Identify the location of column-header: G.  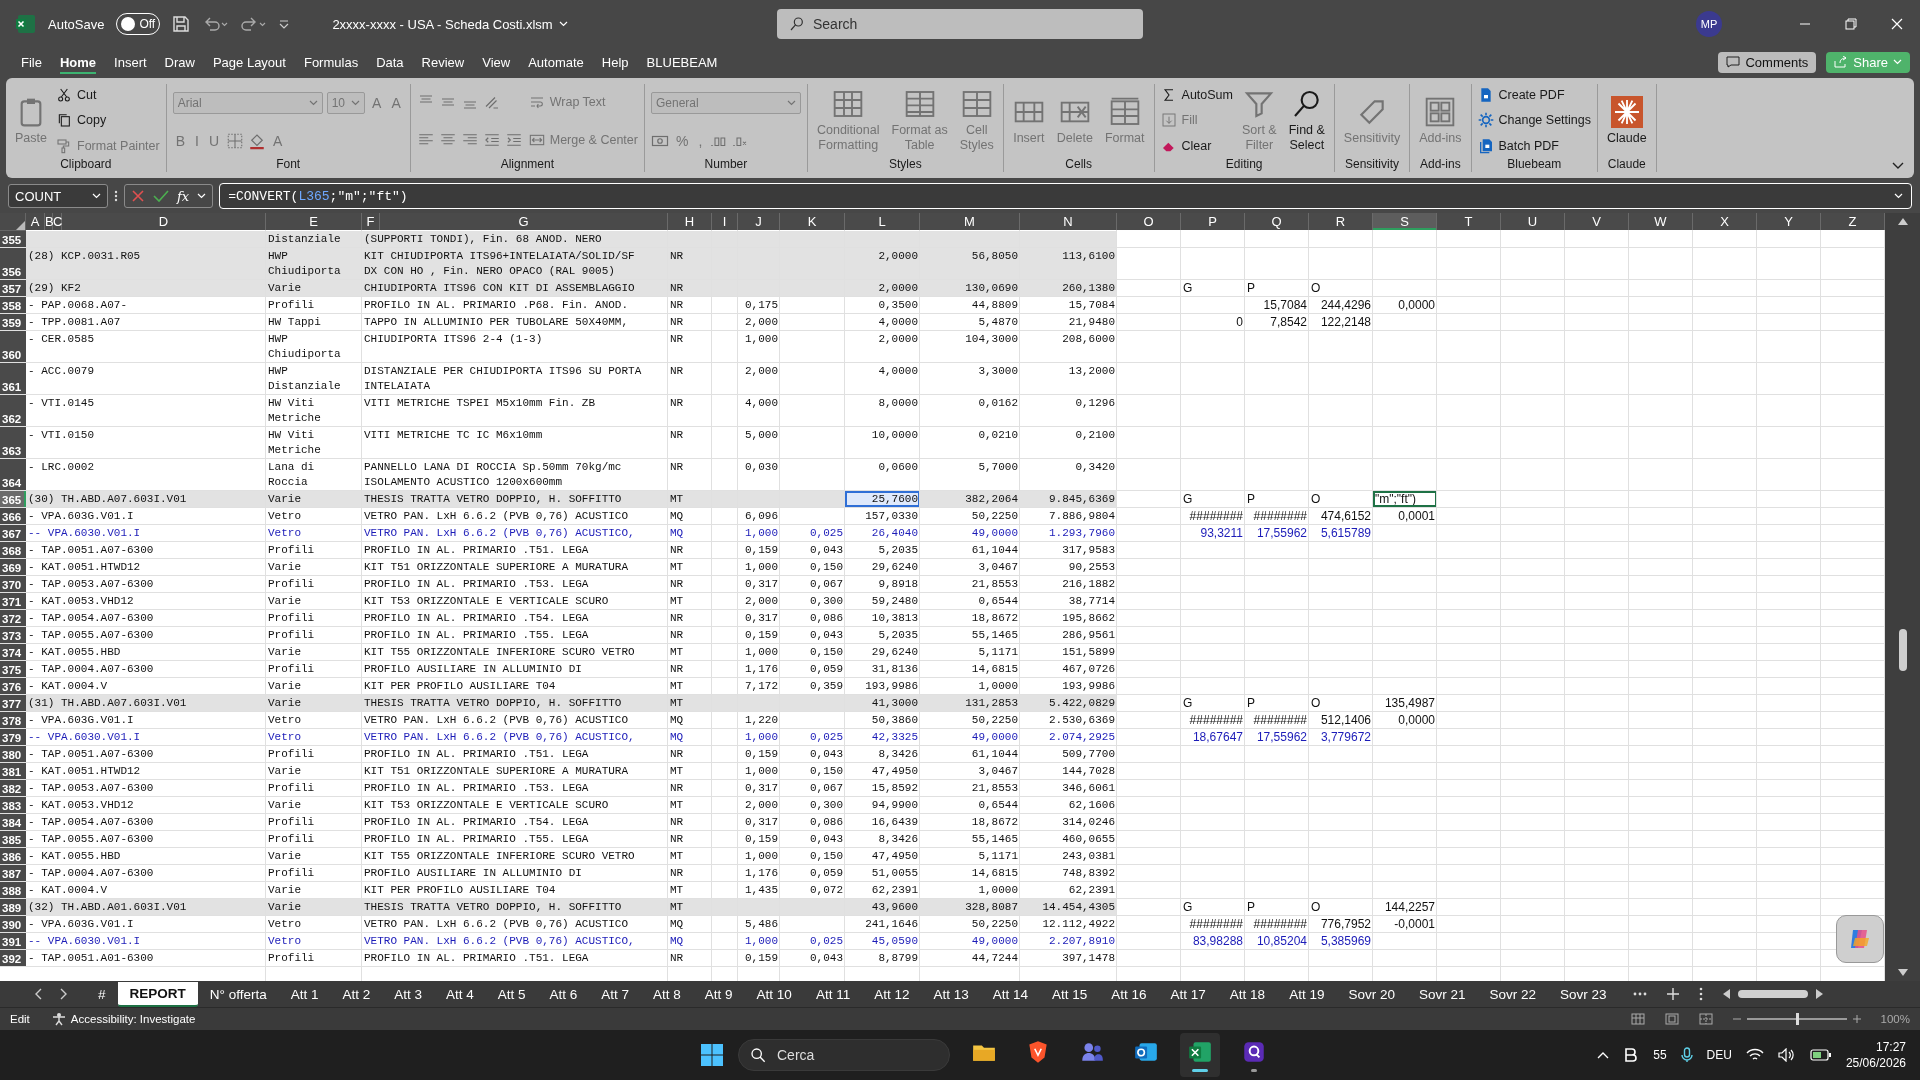
(524, 221).